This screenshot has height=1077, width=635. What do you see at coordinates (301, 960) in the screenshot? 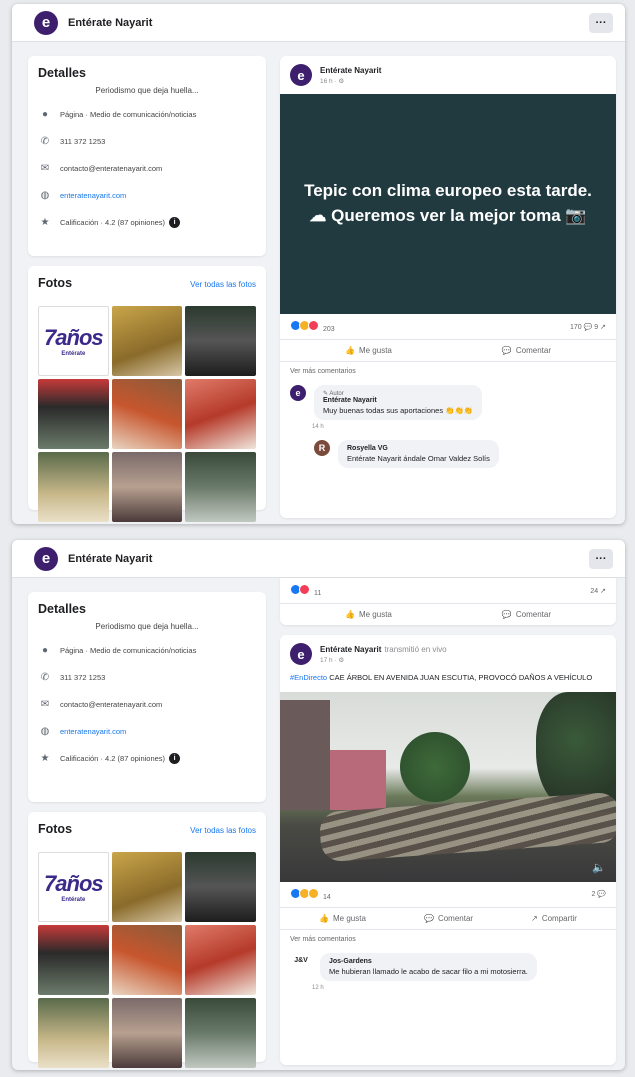
I see `commenter-avatar: J&V` at bounding box center [301, 960].